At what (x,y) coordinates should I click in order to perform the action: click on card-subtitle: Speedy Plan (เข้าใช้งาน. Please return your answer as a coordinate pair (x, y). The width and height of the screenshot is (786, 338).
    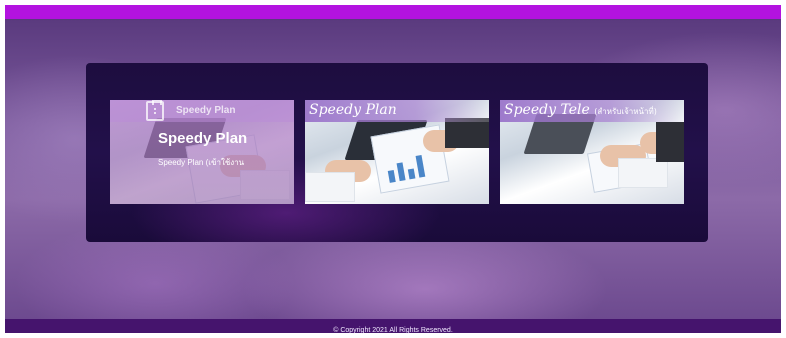
    Looking at the image, I should click on (201, 162).